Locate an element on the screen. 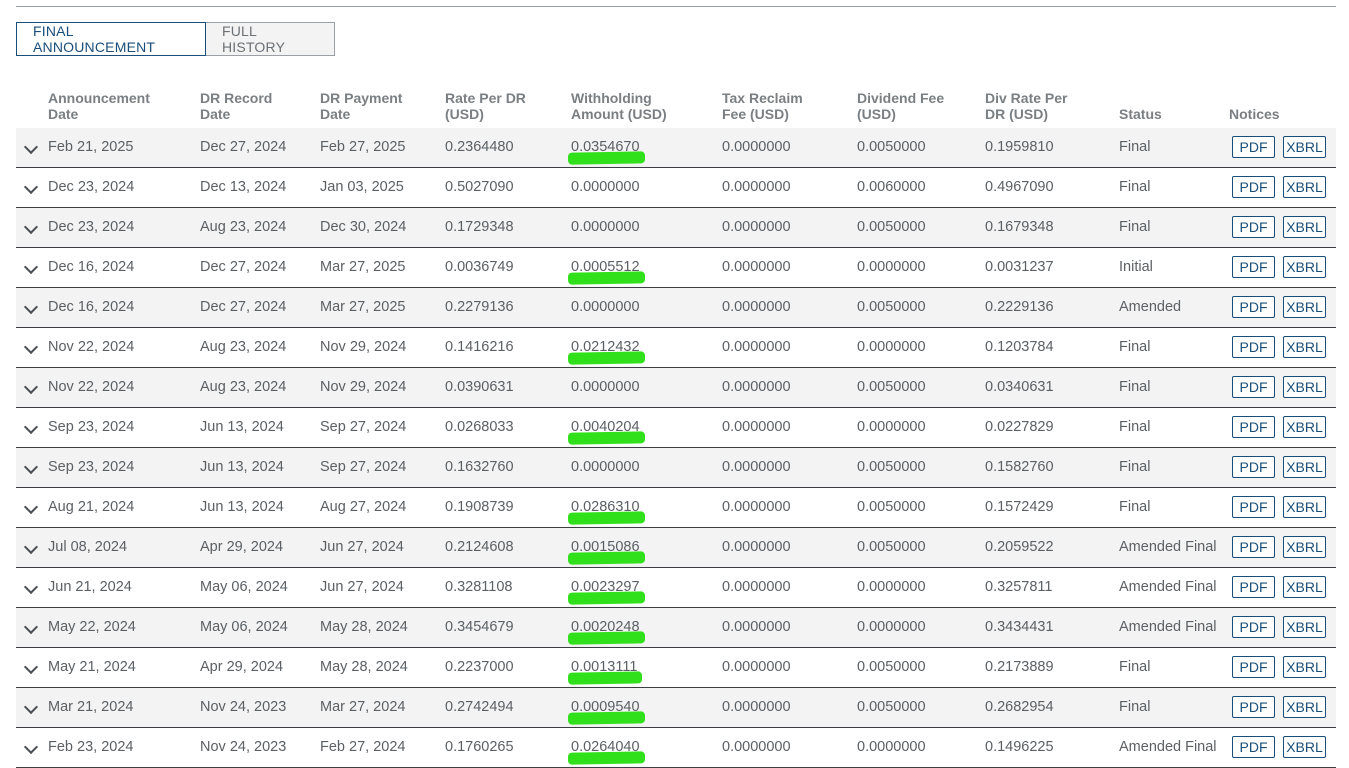 This screenshot has height=768, width=1349. dr-payment-date: Jun 27, 2024 is located at coordinates (362, 547).